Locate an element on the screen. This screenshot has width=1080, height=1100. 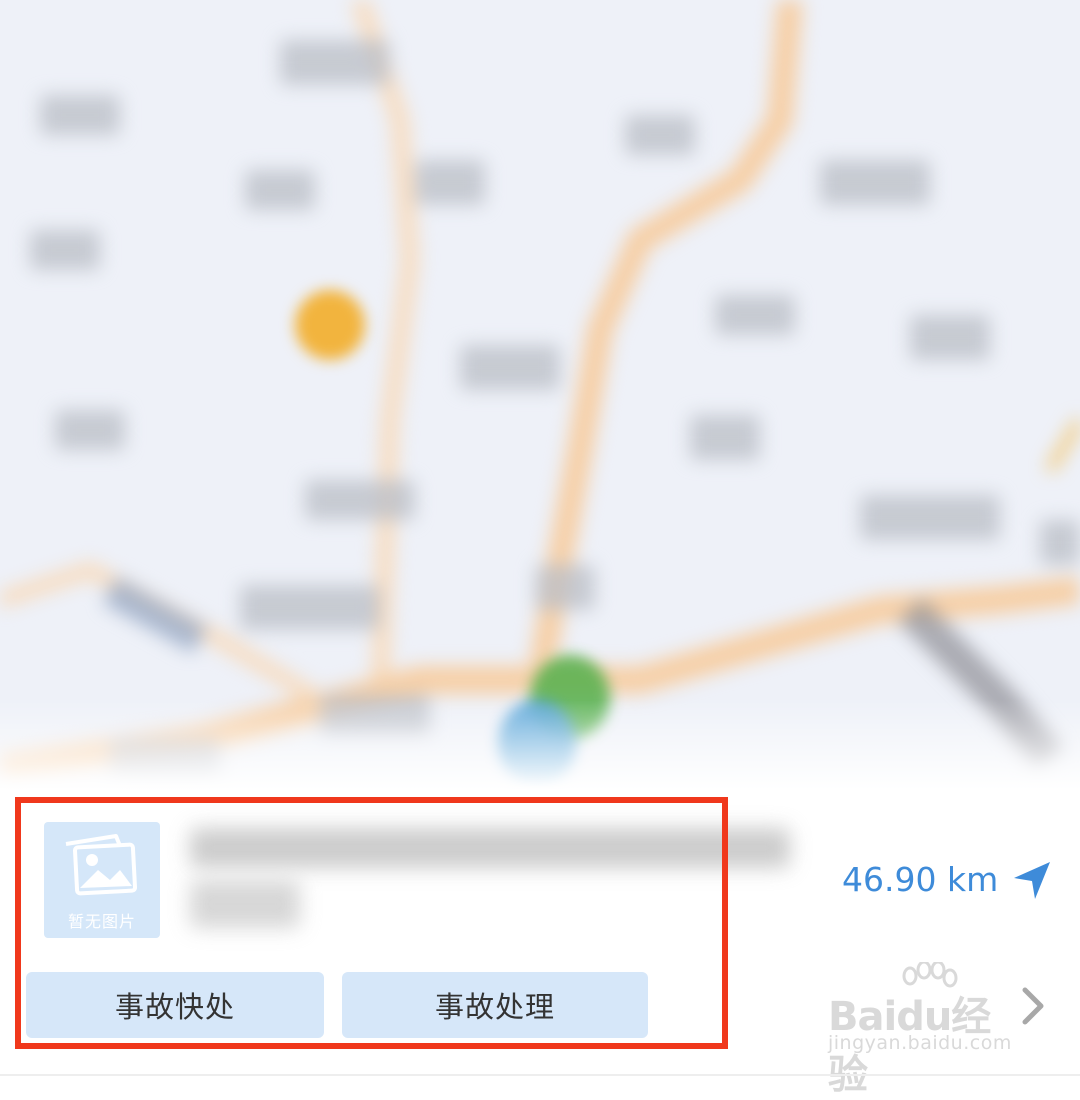
divider is located at coordinates (540, 1075).